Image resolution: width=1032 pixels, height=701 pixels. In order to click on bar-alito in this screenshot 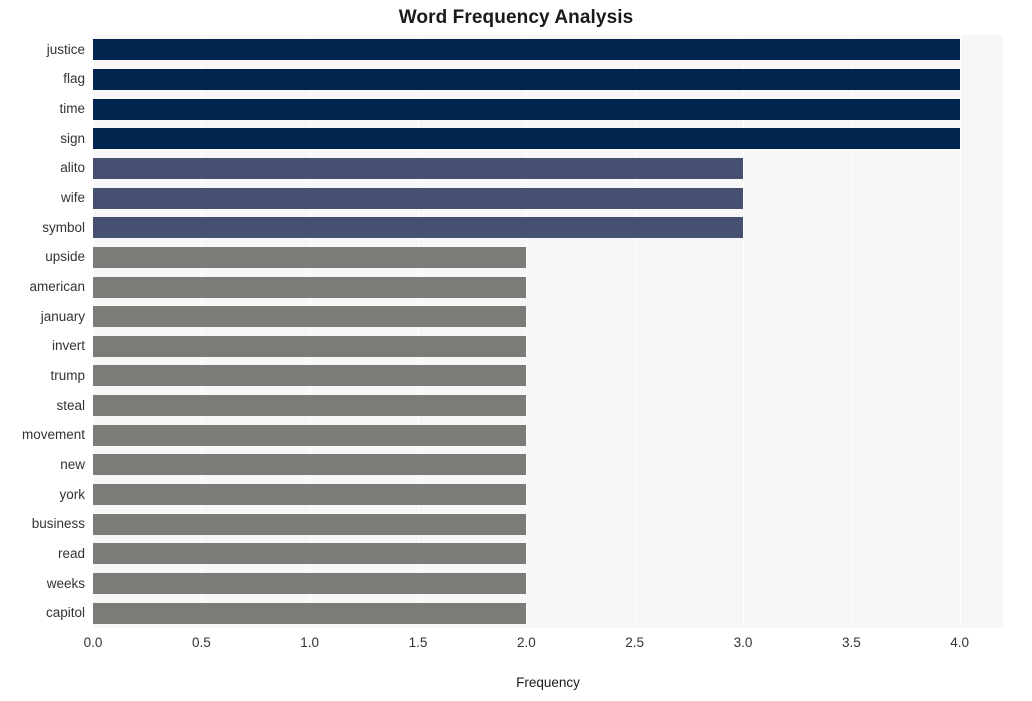, I will do `click(418, 168)`.